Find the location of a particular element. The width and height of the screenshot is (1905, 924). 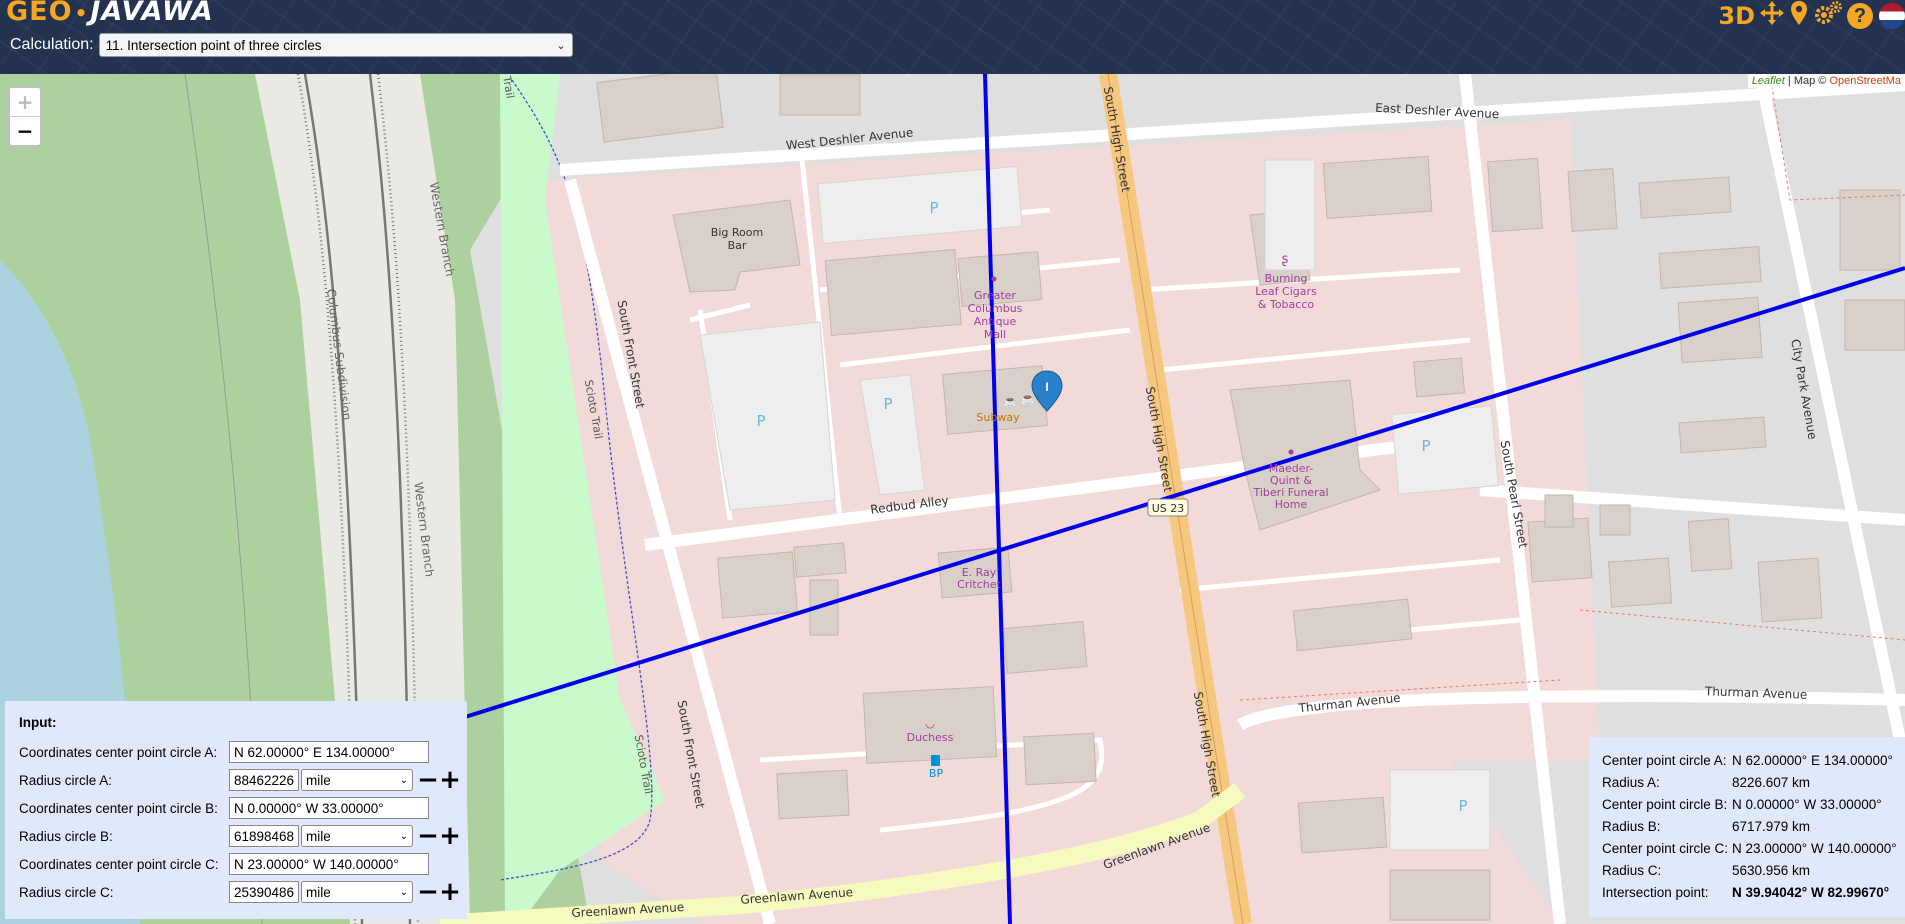

radius-c-input: 25390486 is located at coordinates (264, 892).